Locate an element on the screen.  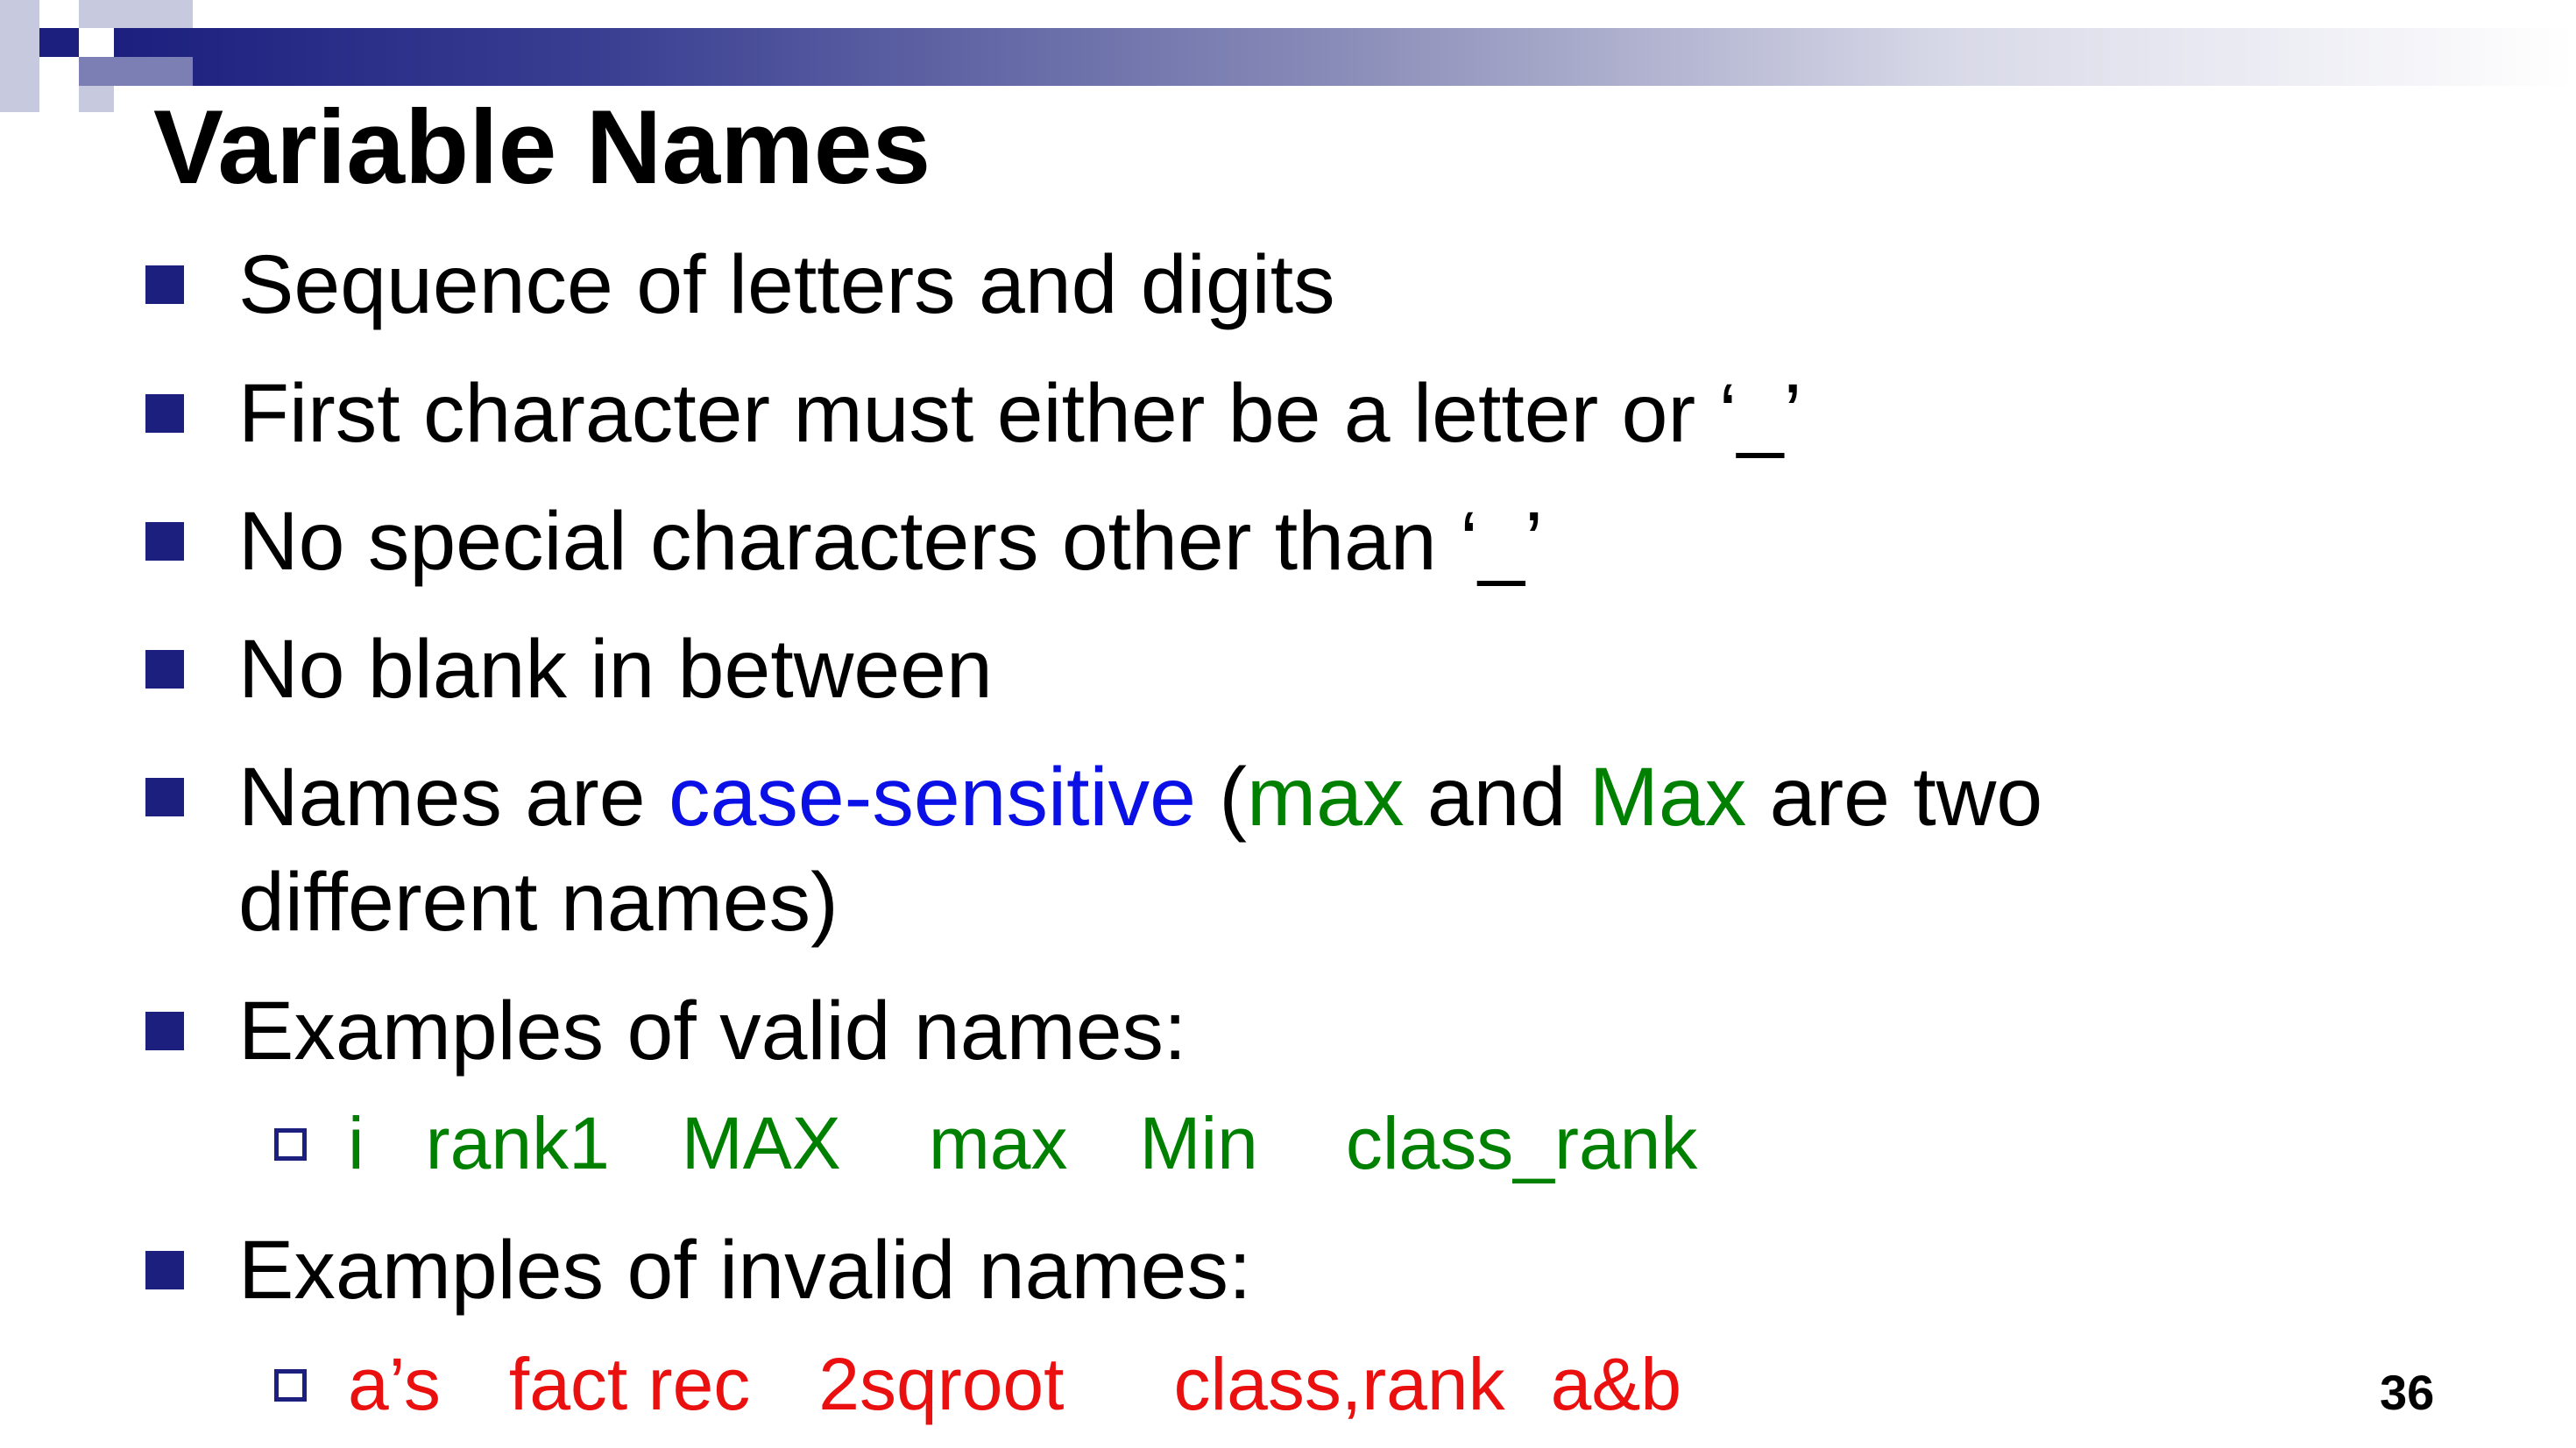
slide-title: Variable Names is located at coordinates (542, 147).